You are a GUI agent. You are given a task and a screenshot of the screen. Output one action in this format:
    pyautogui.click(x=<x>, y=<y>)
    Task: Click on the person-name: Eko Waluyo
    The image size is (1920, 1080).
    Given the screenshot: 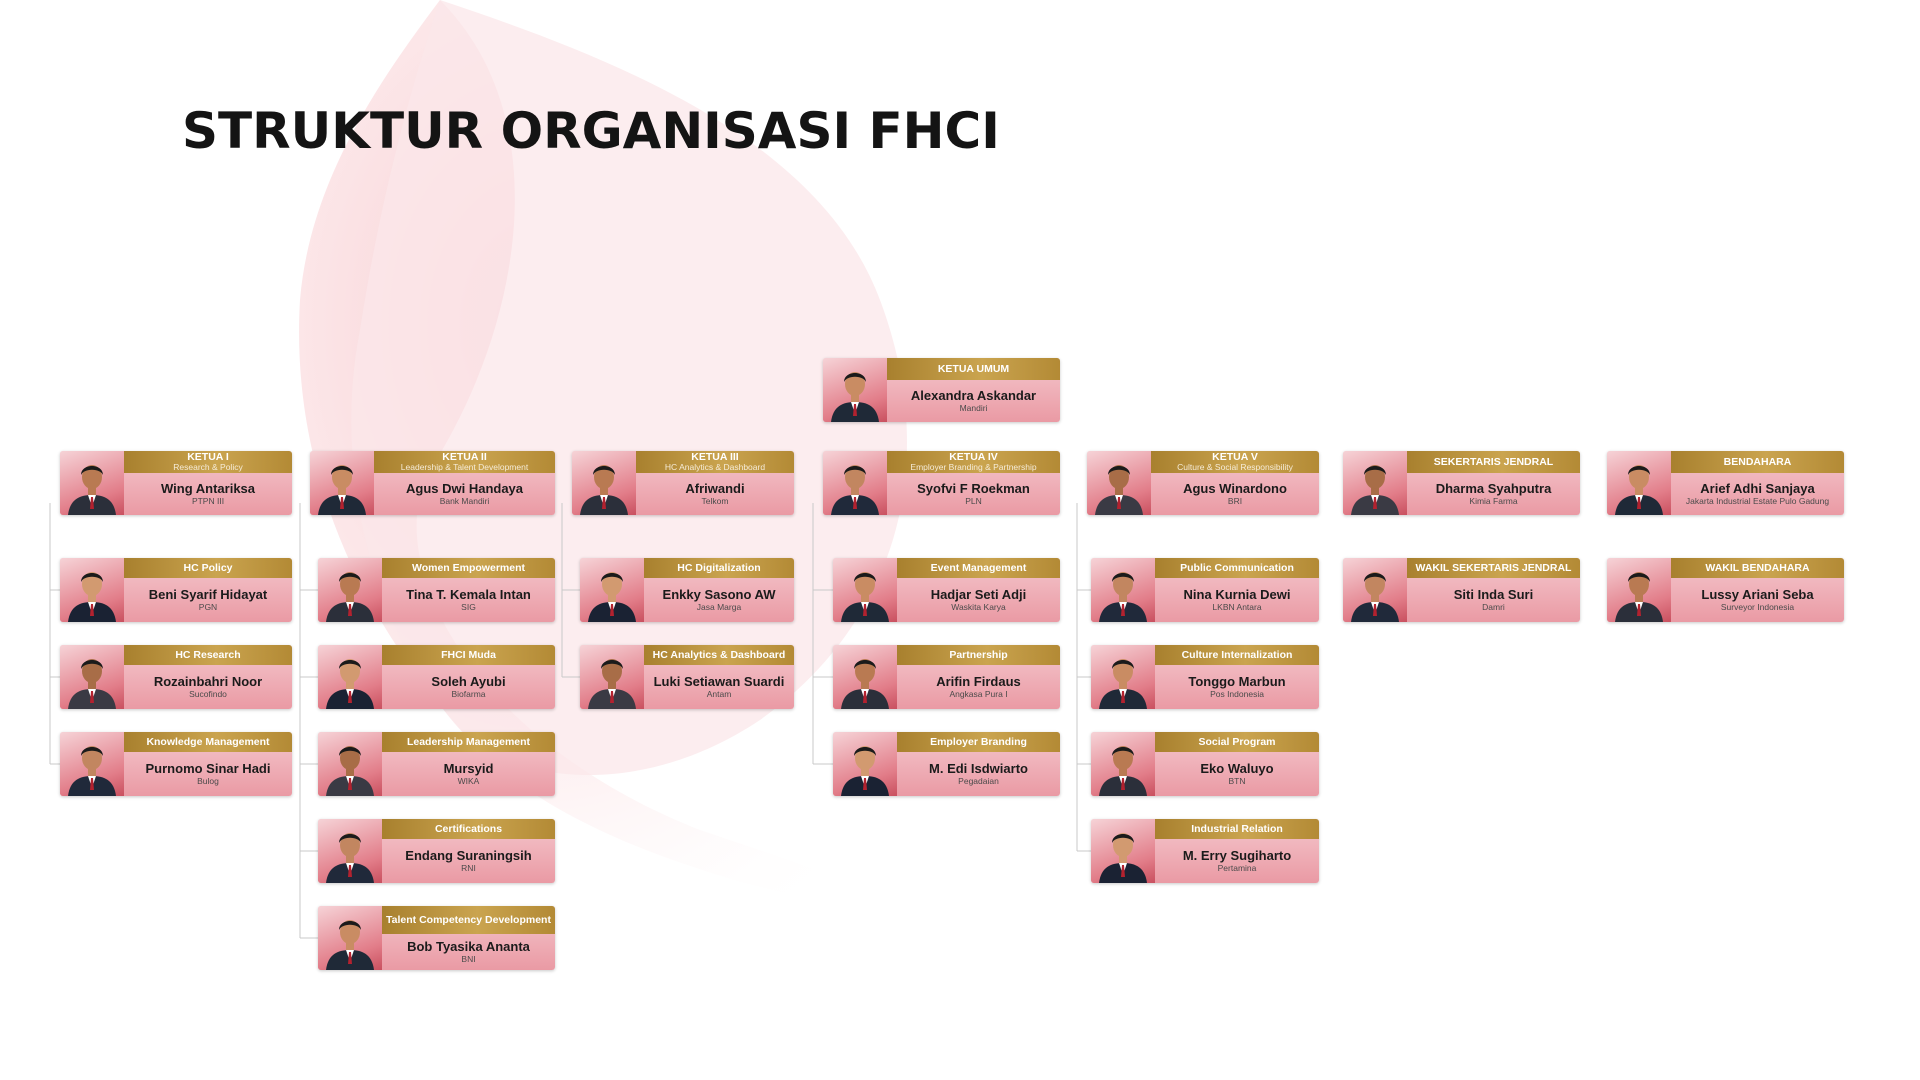 What is the action you would take?
    pyautogui.click(x=1237, y=768)
    